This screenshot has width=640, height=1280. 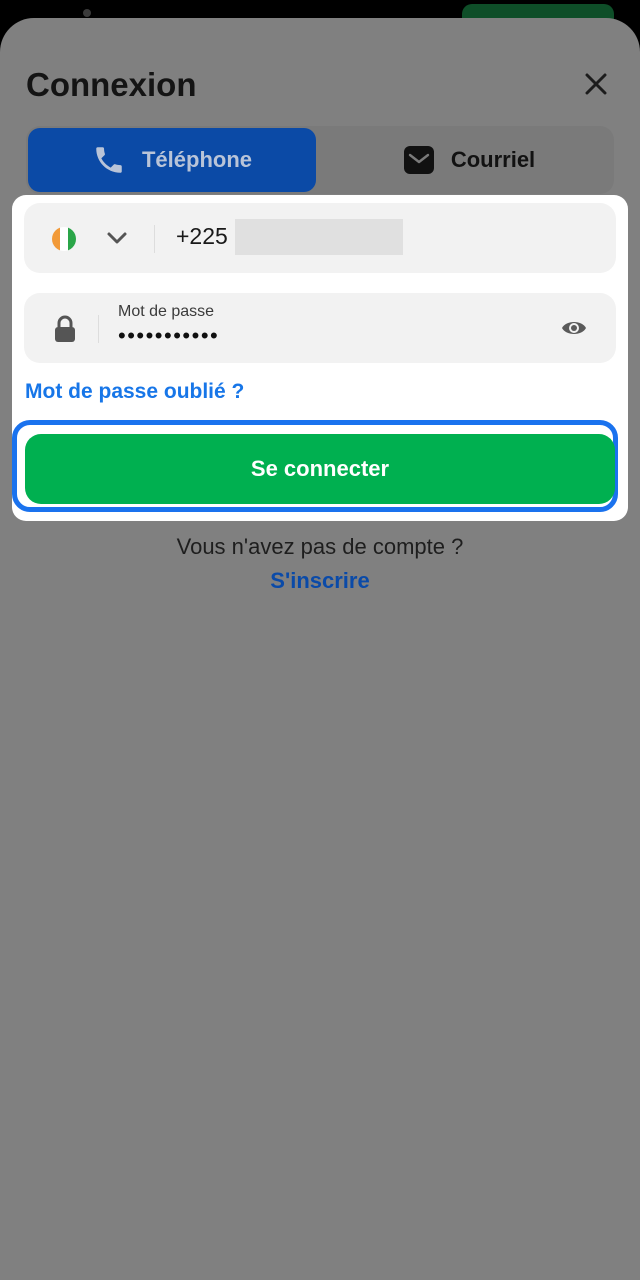 What do you see at coordinates (320, 546) in the screenshot?
I see `no-account-prompt: Vous n'avez pas de compte ?` at bounding box center [320, 546].